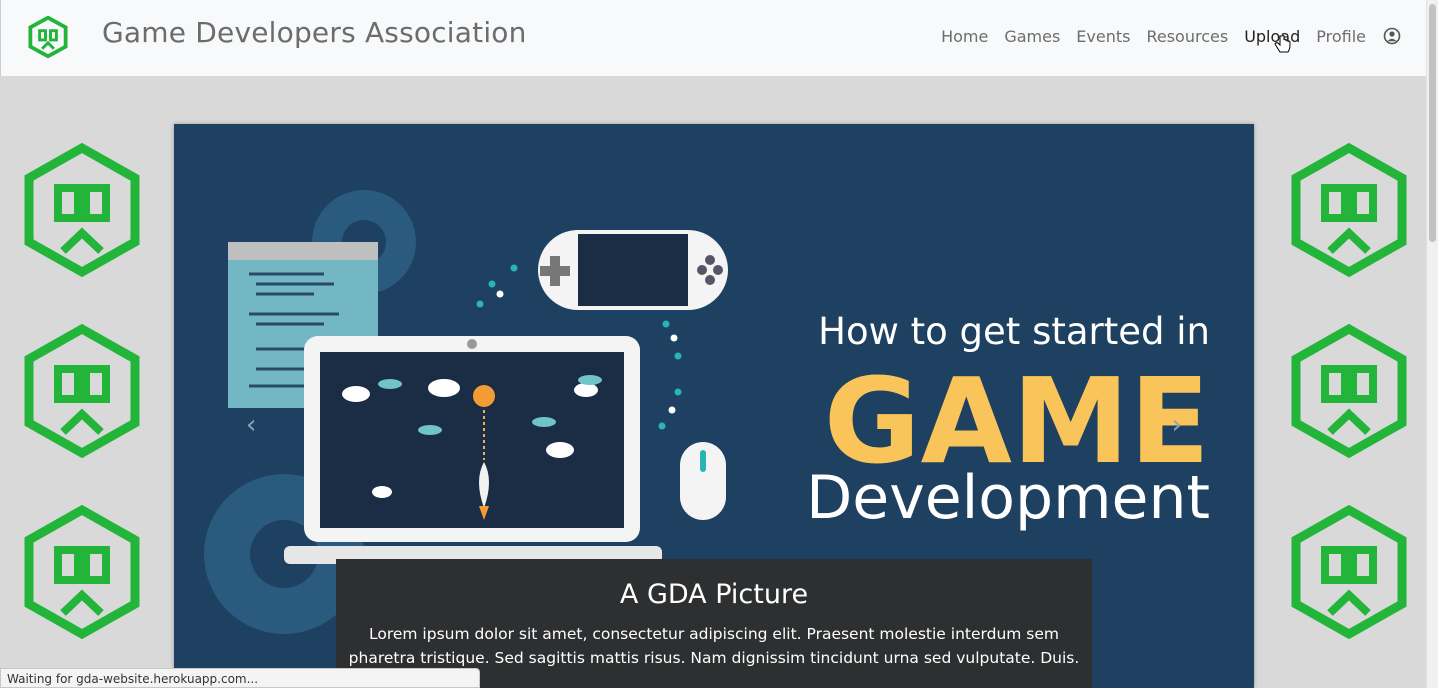  What do you see at coordinates (1432, 123) in the screenshot?
I see `scrollbar-thumb` at bounding box center [1432, 123].